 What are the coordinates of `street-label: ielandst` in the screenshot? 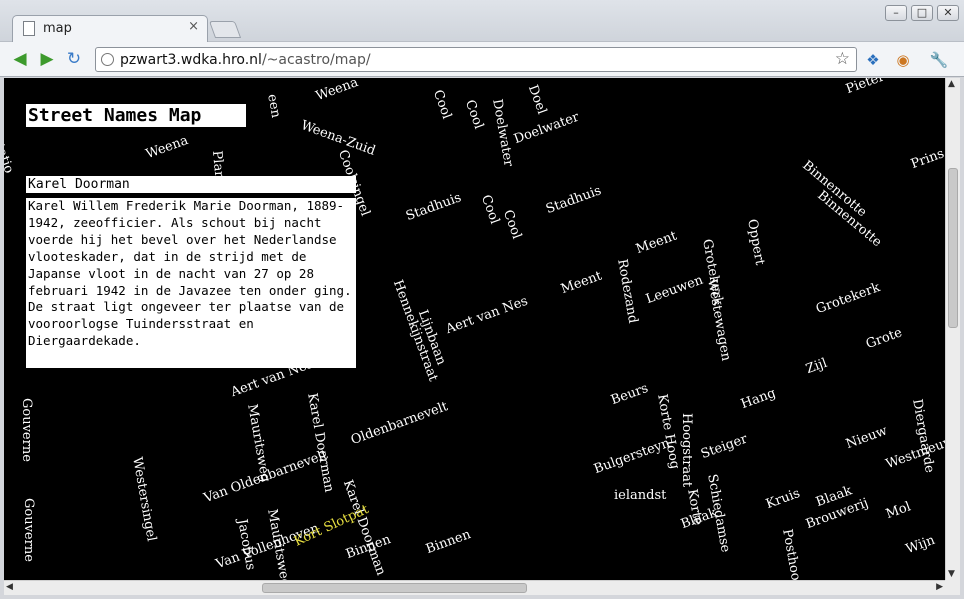 It's located at (640, 495).